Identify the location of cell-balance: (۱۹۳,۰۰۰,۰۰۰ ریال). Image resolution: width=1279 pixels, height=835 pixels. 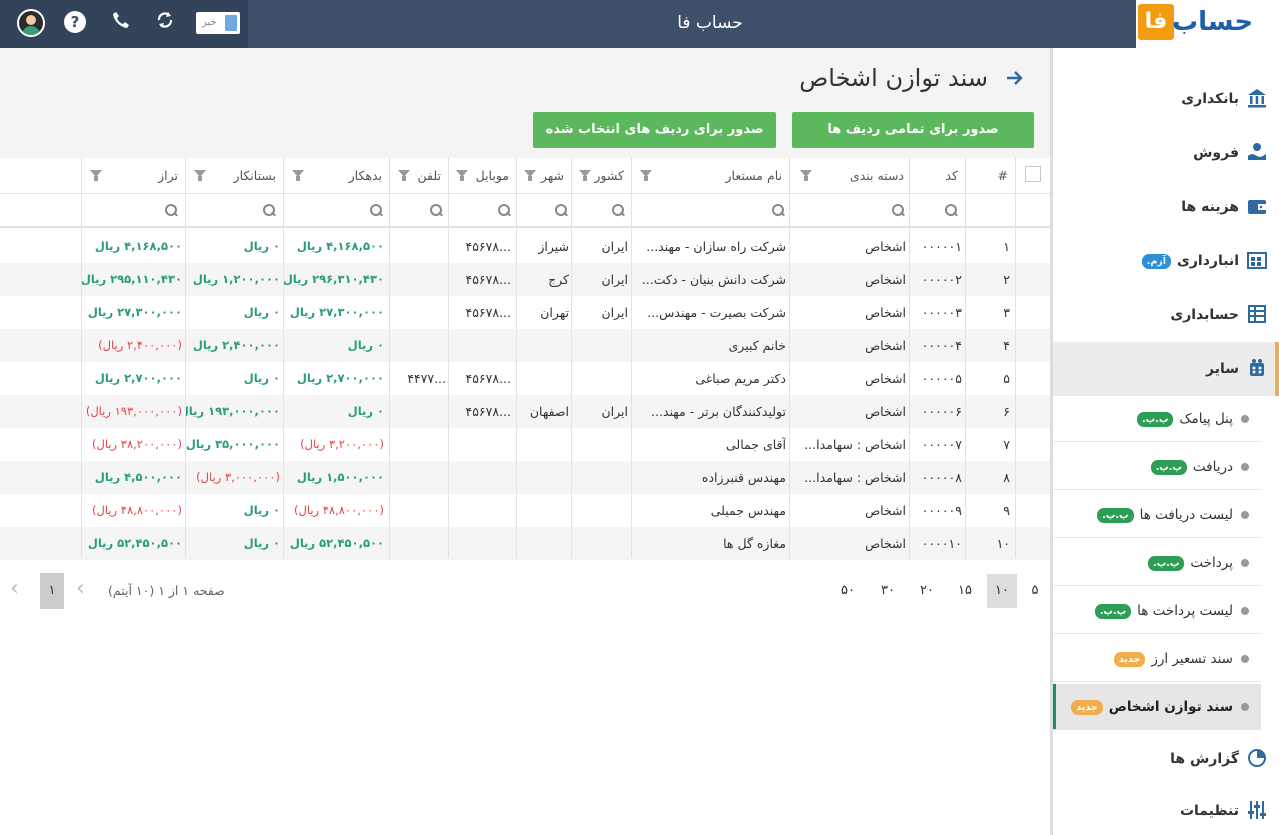
(133, 411).